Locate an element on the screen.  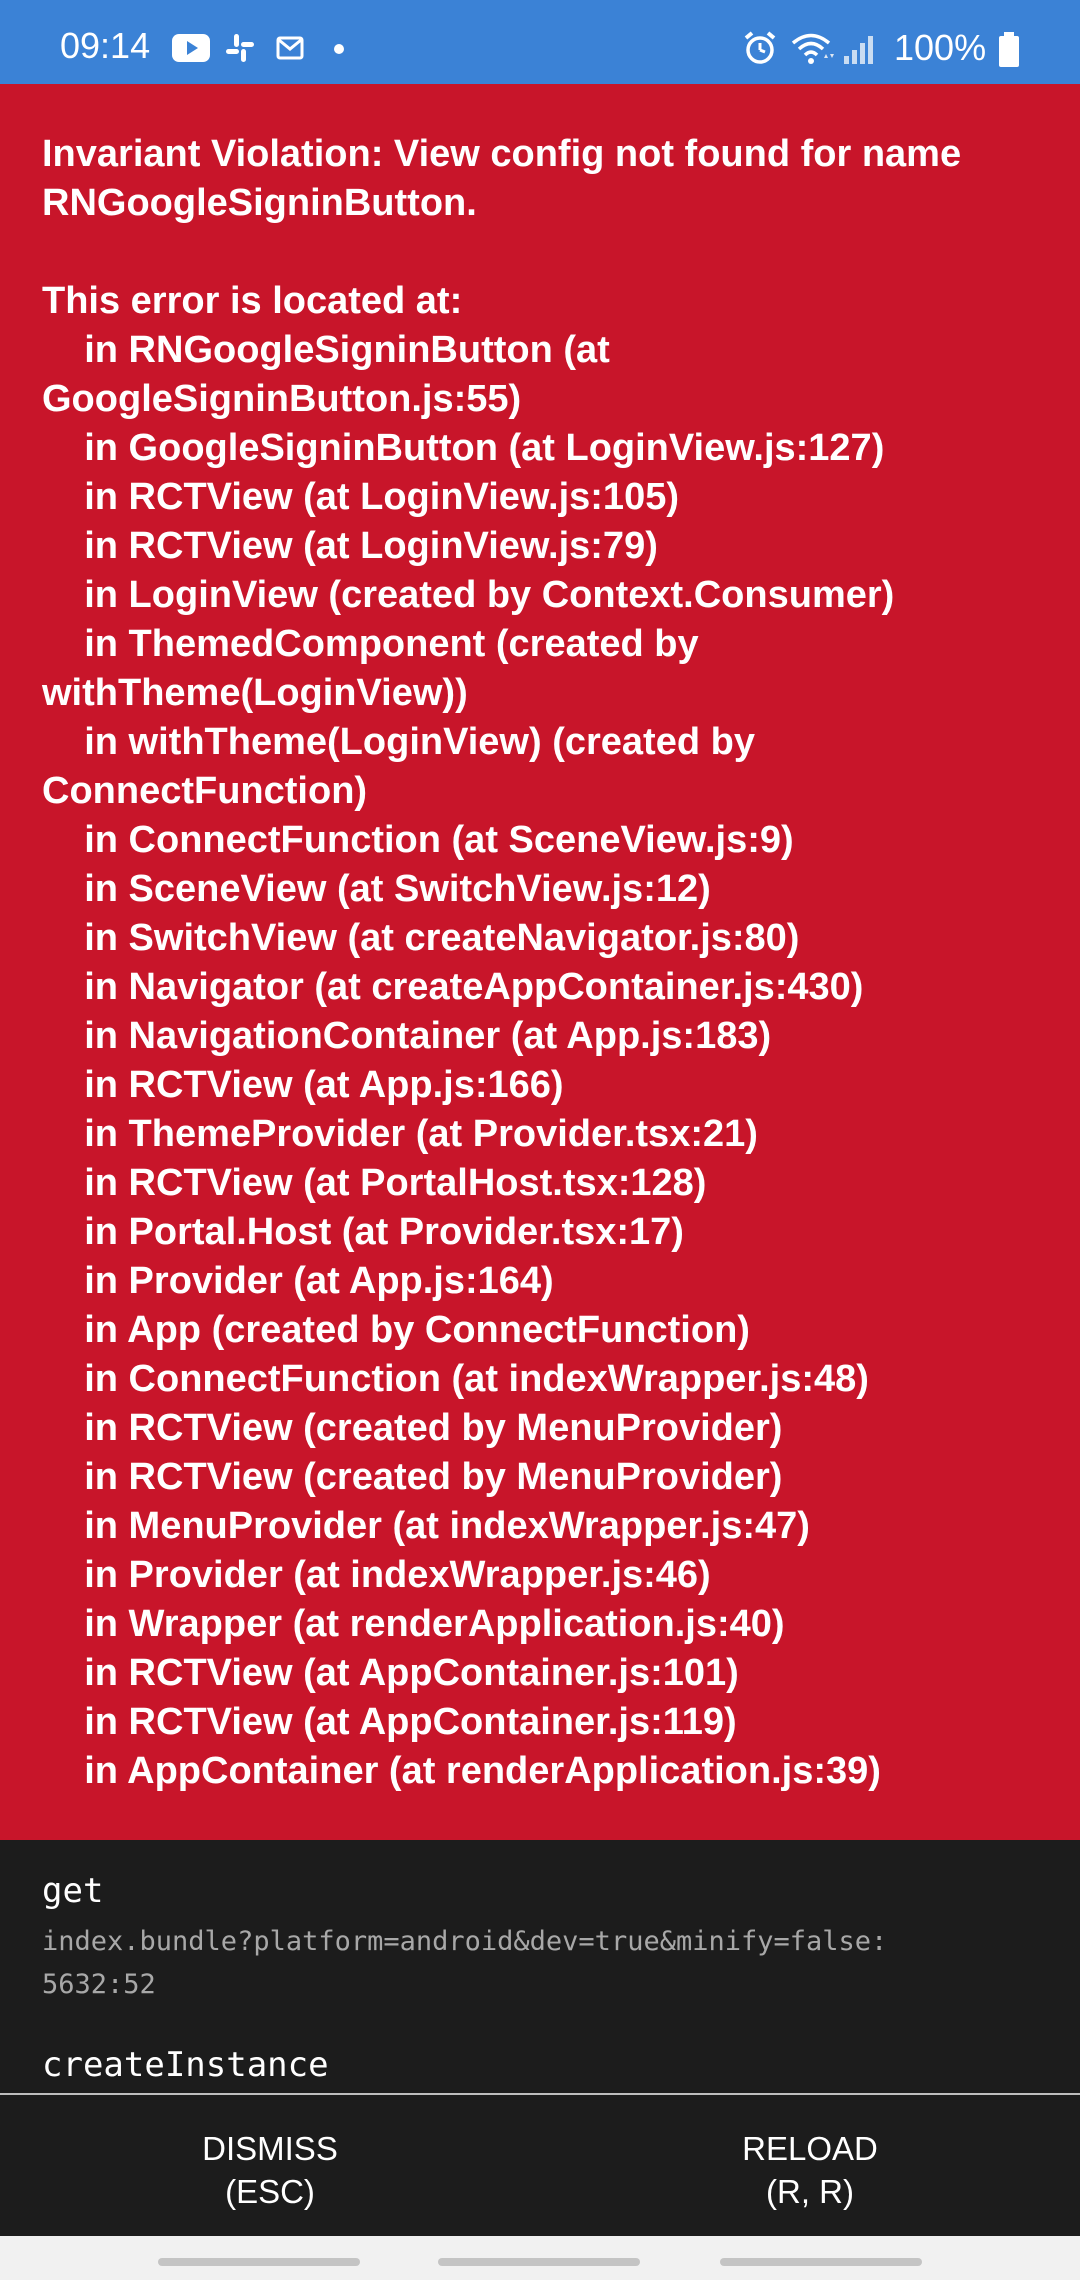
navigation-bar is located at coordinates (540, 2258).